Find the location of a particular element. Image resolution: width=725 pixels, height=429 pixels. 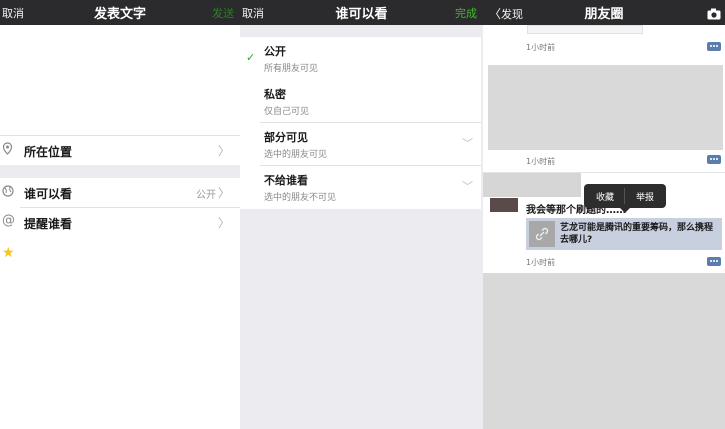

divider is located at coordinates (624, 196).